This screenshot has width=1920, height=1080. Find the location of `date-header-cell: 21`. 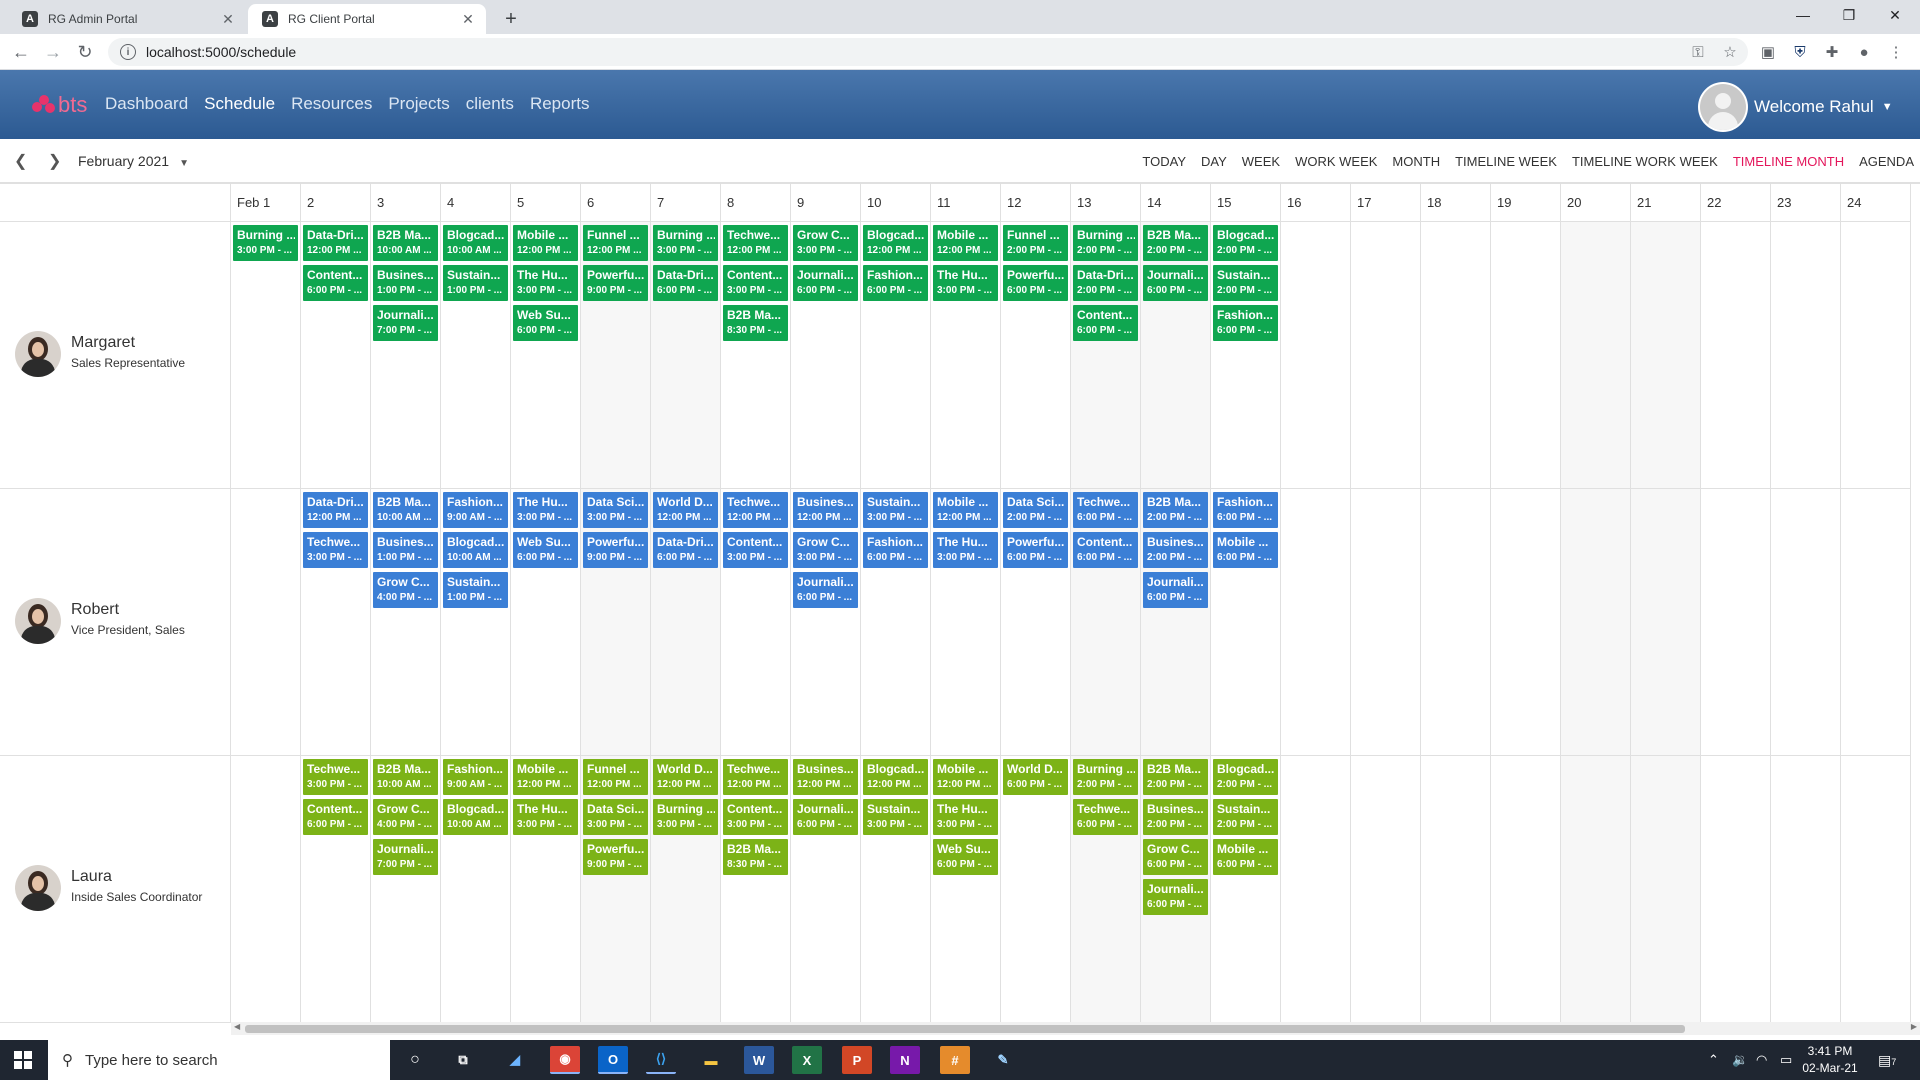

date-header-cell: 21 is located at coordinates (1666, 203).